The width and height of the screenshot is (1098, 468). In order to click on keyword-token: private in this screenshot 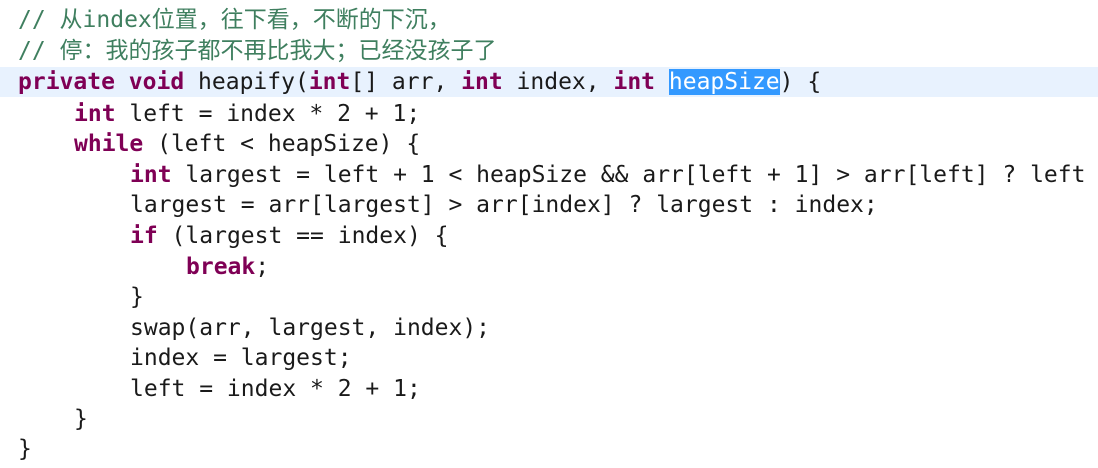, I will do `click(66, 82)`.